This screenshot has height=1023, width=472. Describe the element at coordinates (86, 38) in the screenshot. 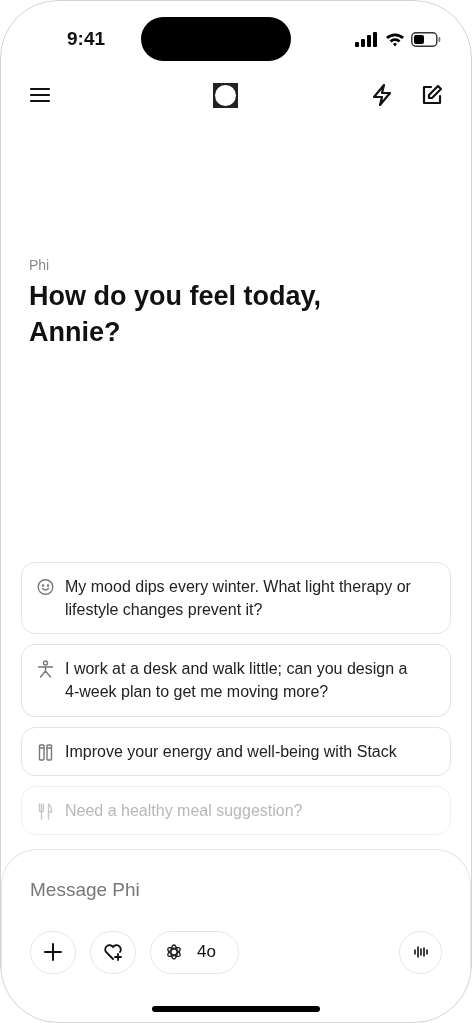

I see `clock-time: 9:41` at that location.